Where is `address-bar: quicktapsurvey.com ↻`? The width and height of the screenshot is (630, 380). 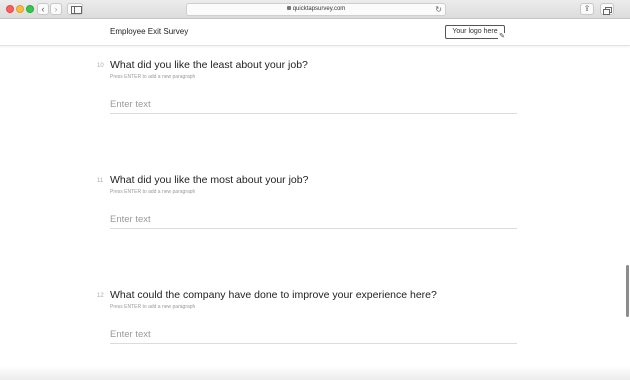 address-bar: quicktapsurvey.com ↻ is located at coordinates (316, 9).